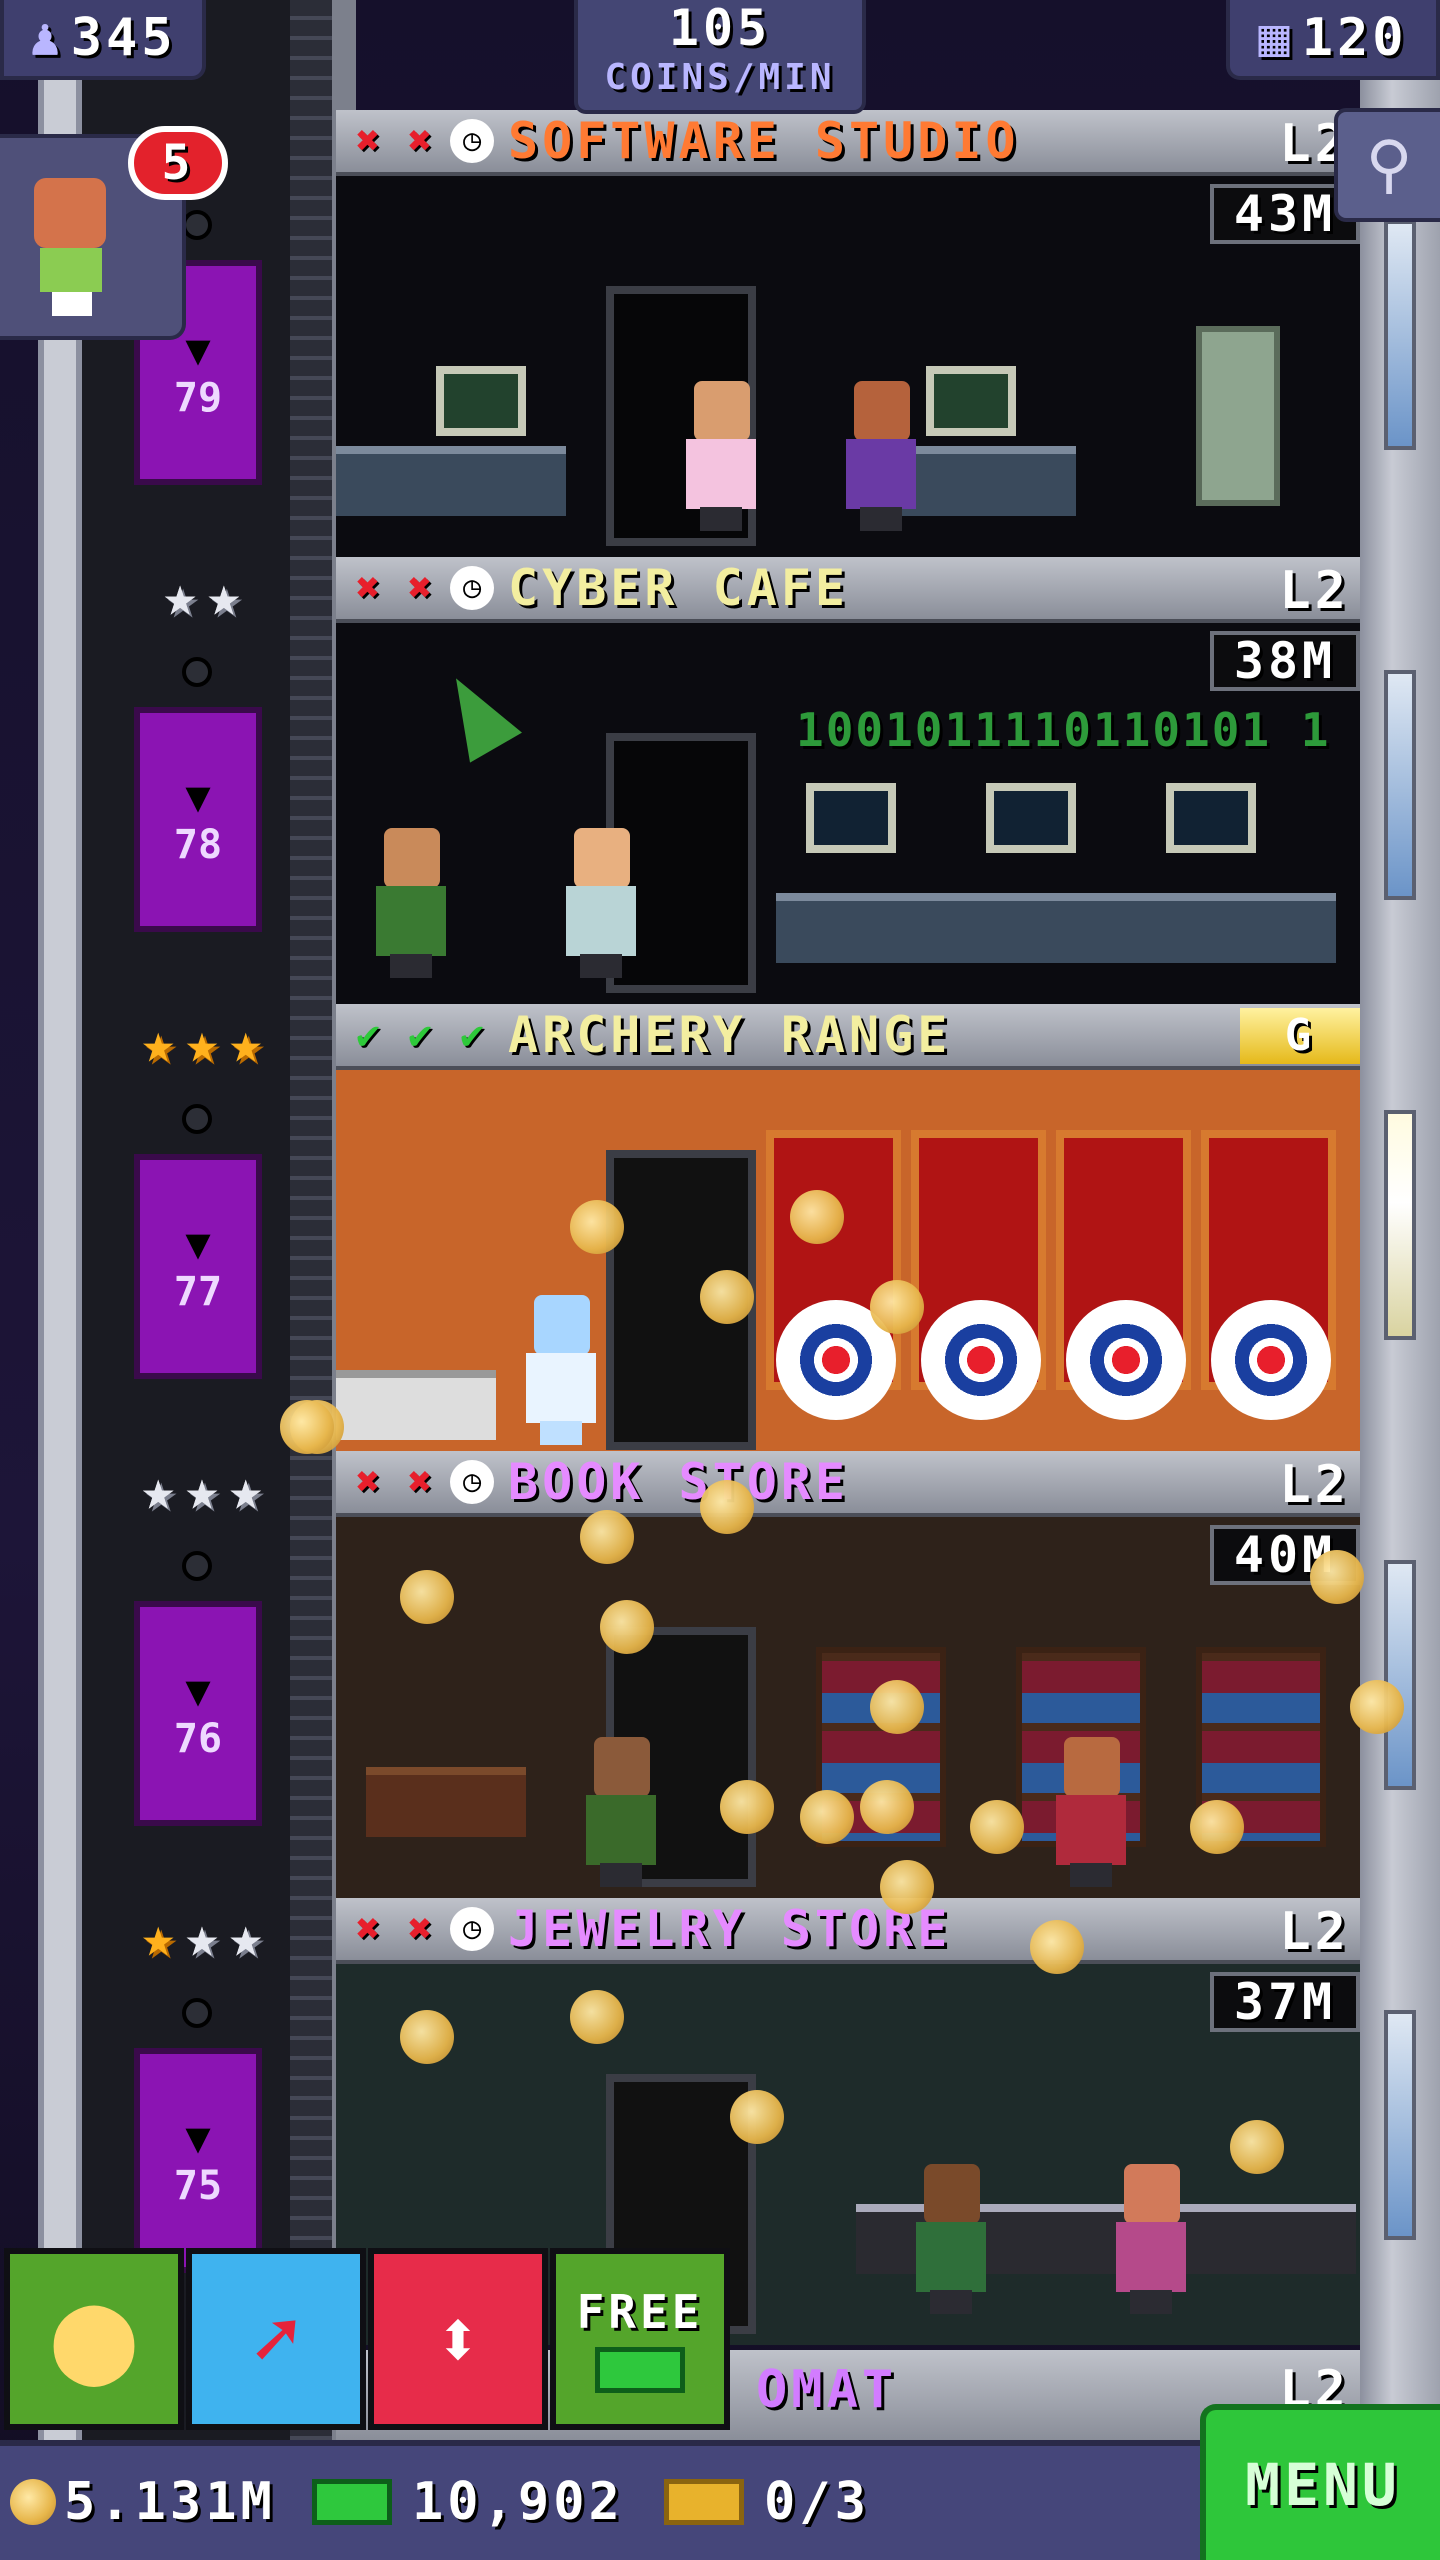 The height and width of the screenshot is (2560, 1440). Describe the element at coordinates (198, 819) in the screenshot. I see `elevator-car: ▼ 78` at that location.